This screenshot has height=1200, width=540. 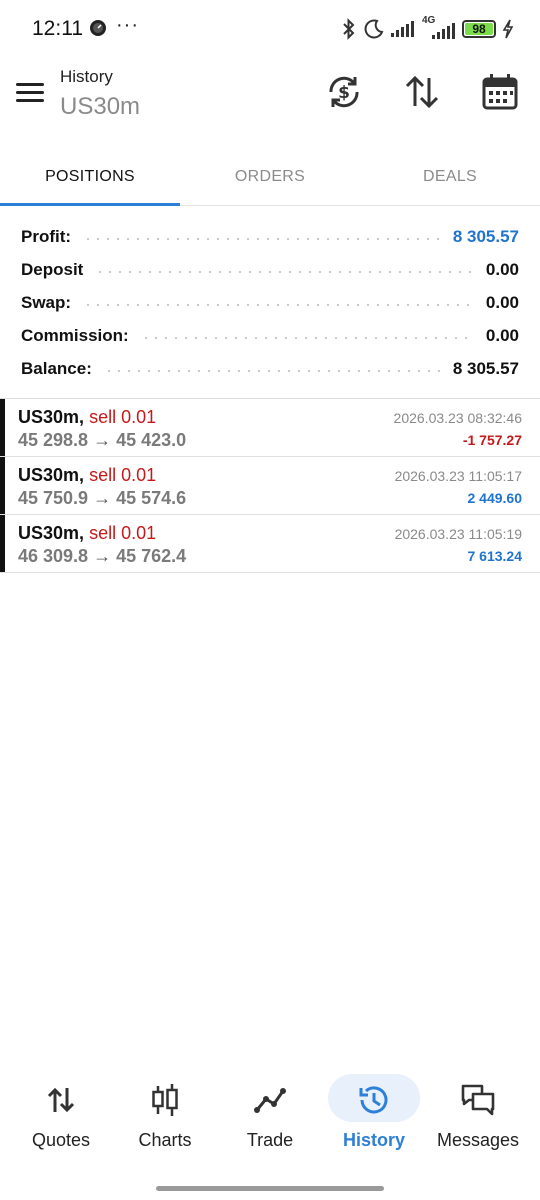 I want to click on position-profit: 2 449.60, so click(x=495, y=498).